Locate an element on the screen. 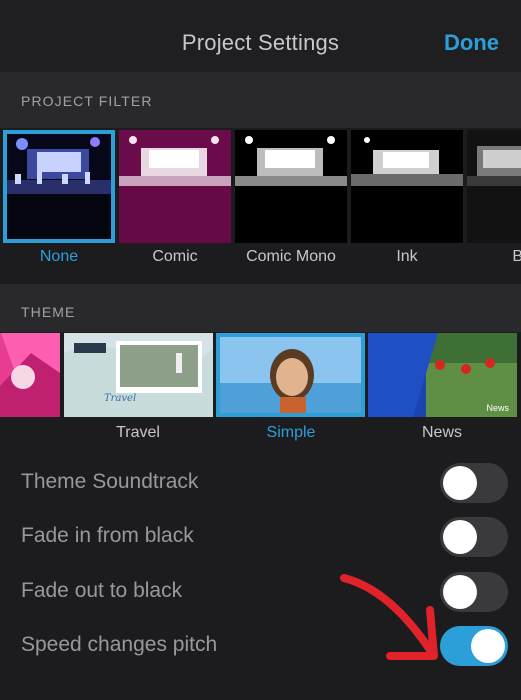  ink-thumbnail is located at coordinates (407, 186).